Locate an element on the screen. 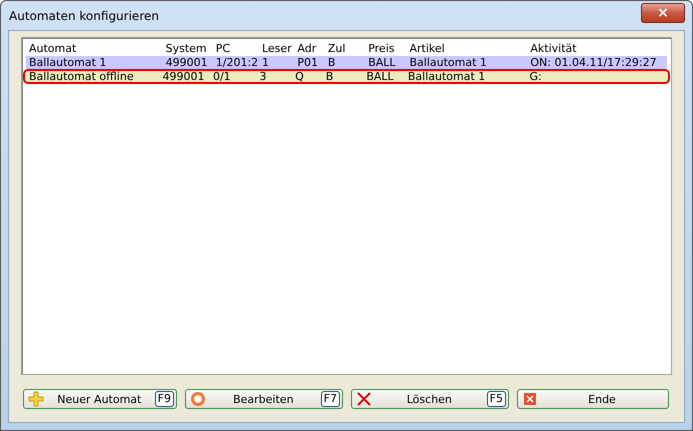 The width and height of the screenshot is (693, 431). close-icon is located at coordinates (530, 399).